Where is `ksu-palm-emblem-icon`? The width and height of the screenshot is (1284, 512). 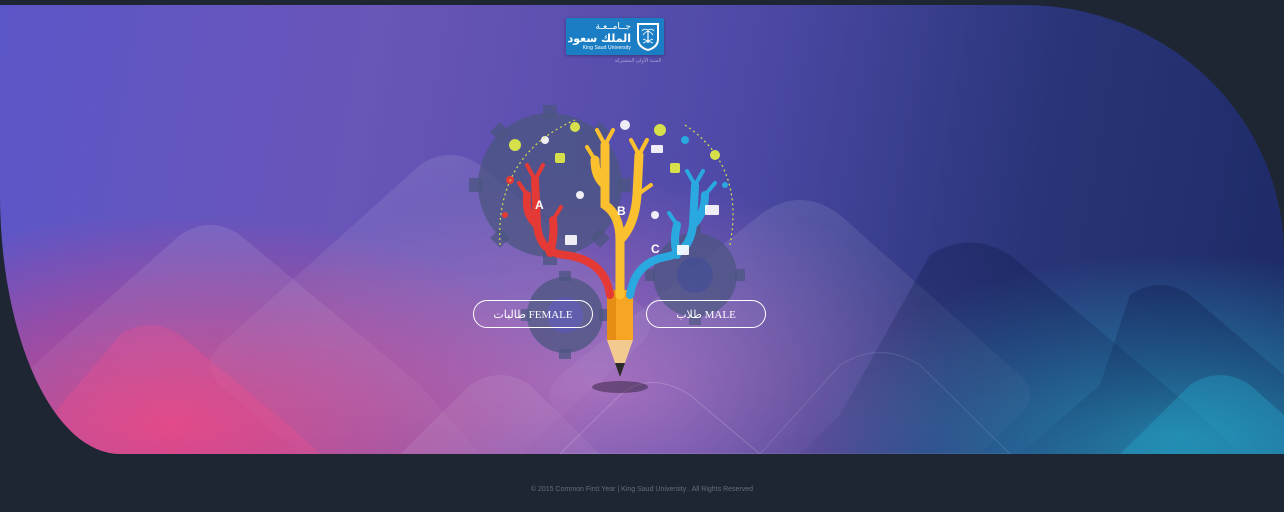 ksu-palm-emblem-icon is located at coordinates (648, 37).